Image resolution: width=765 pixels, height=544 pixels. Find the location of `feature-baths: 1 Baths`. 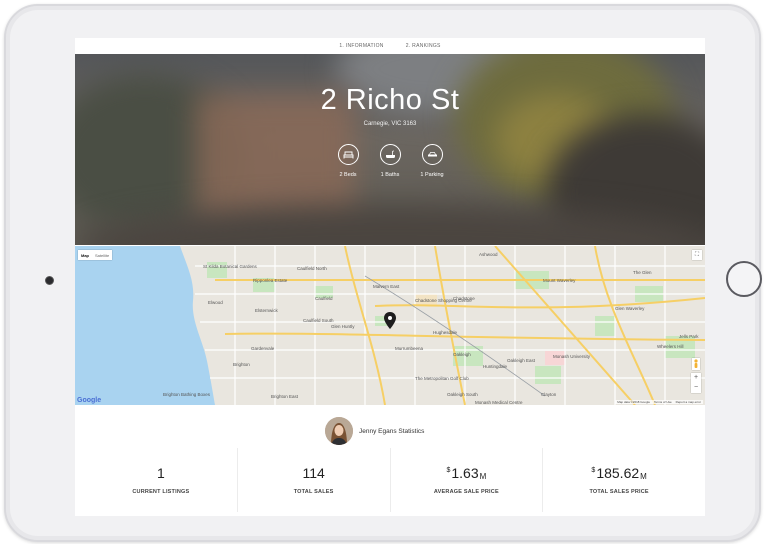

feature-baths: 1 Baths is located at coordinates (390, 161).